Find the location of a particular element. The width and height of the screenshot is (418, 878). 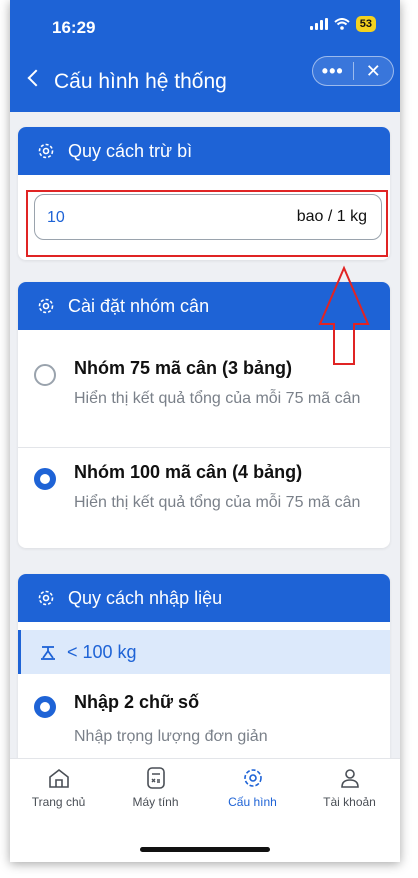

annotation-arrow-icon is located at coordinates (344, 315).